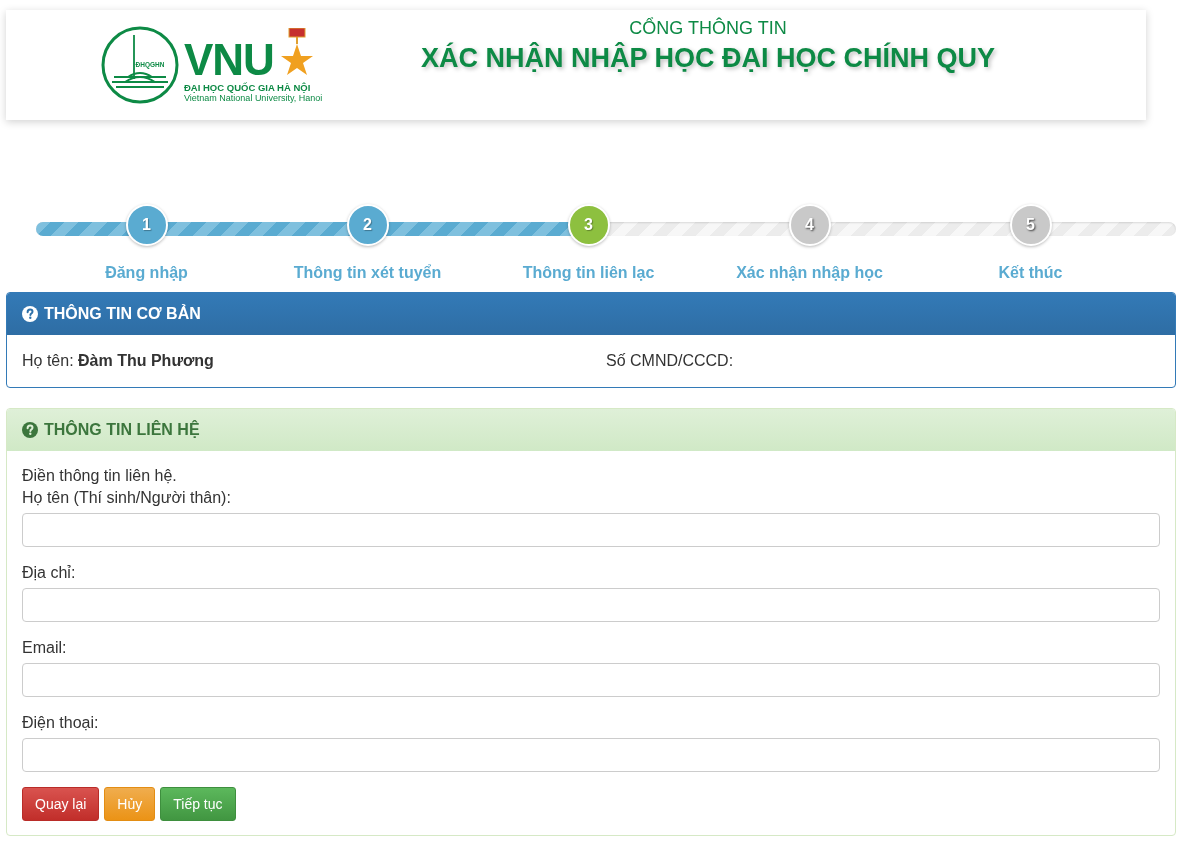 This screenshot has height=863, width=1182. What do you see at coordinates (1030, 225) in the screenshot?
I see `step-circle: 5` at bounding box center [1030, 225].